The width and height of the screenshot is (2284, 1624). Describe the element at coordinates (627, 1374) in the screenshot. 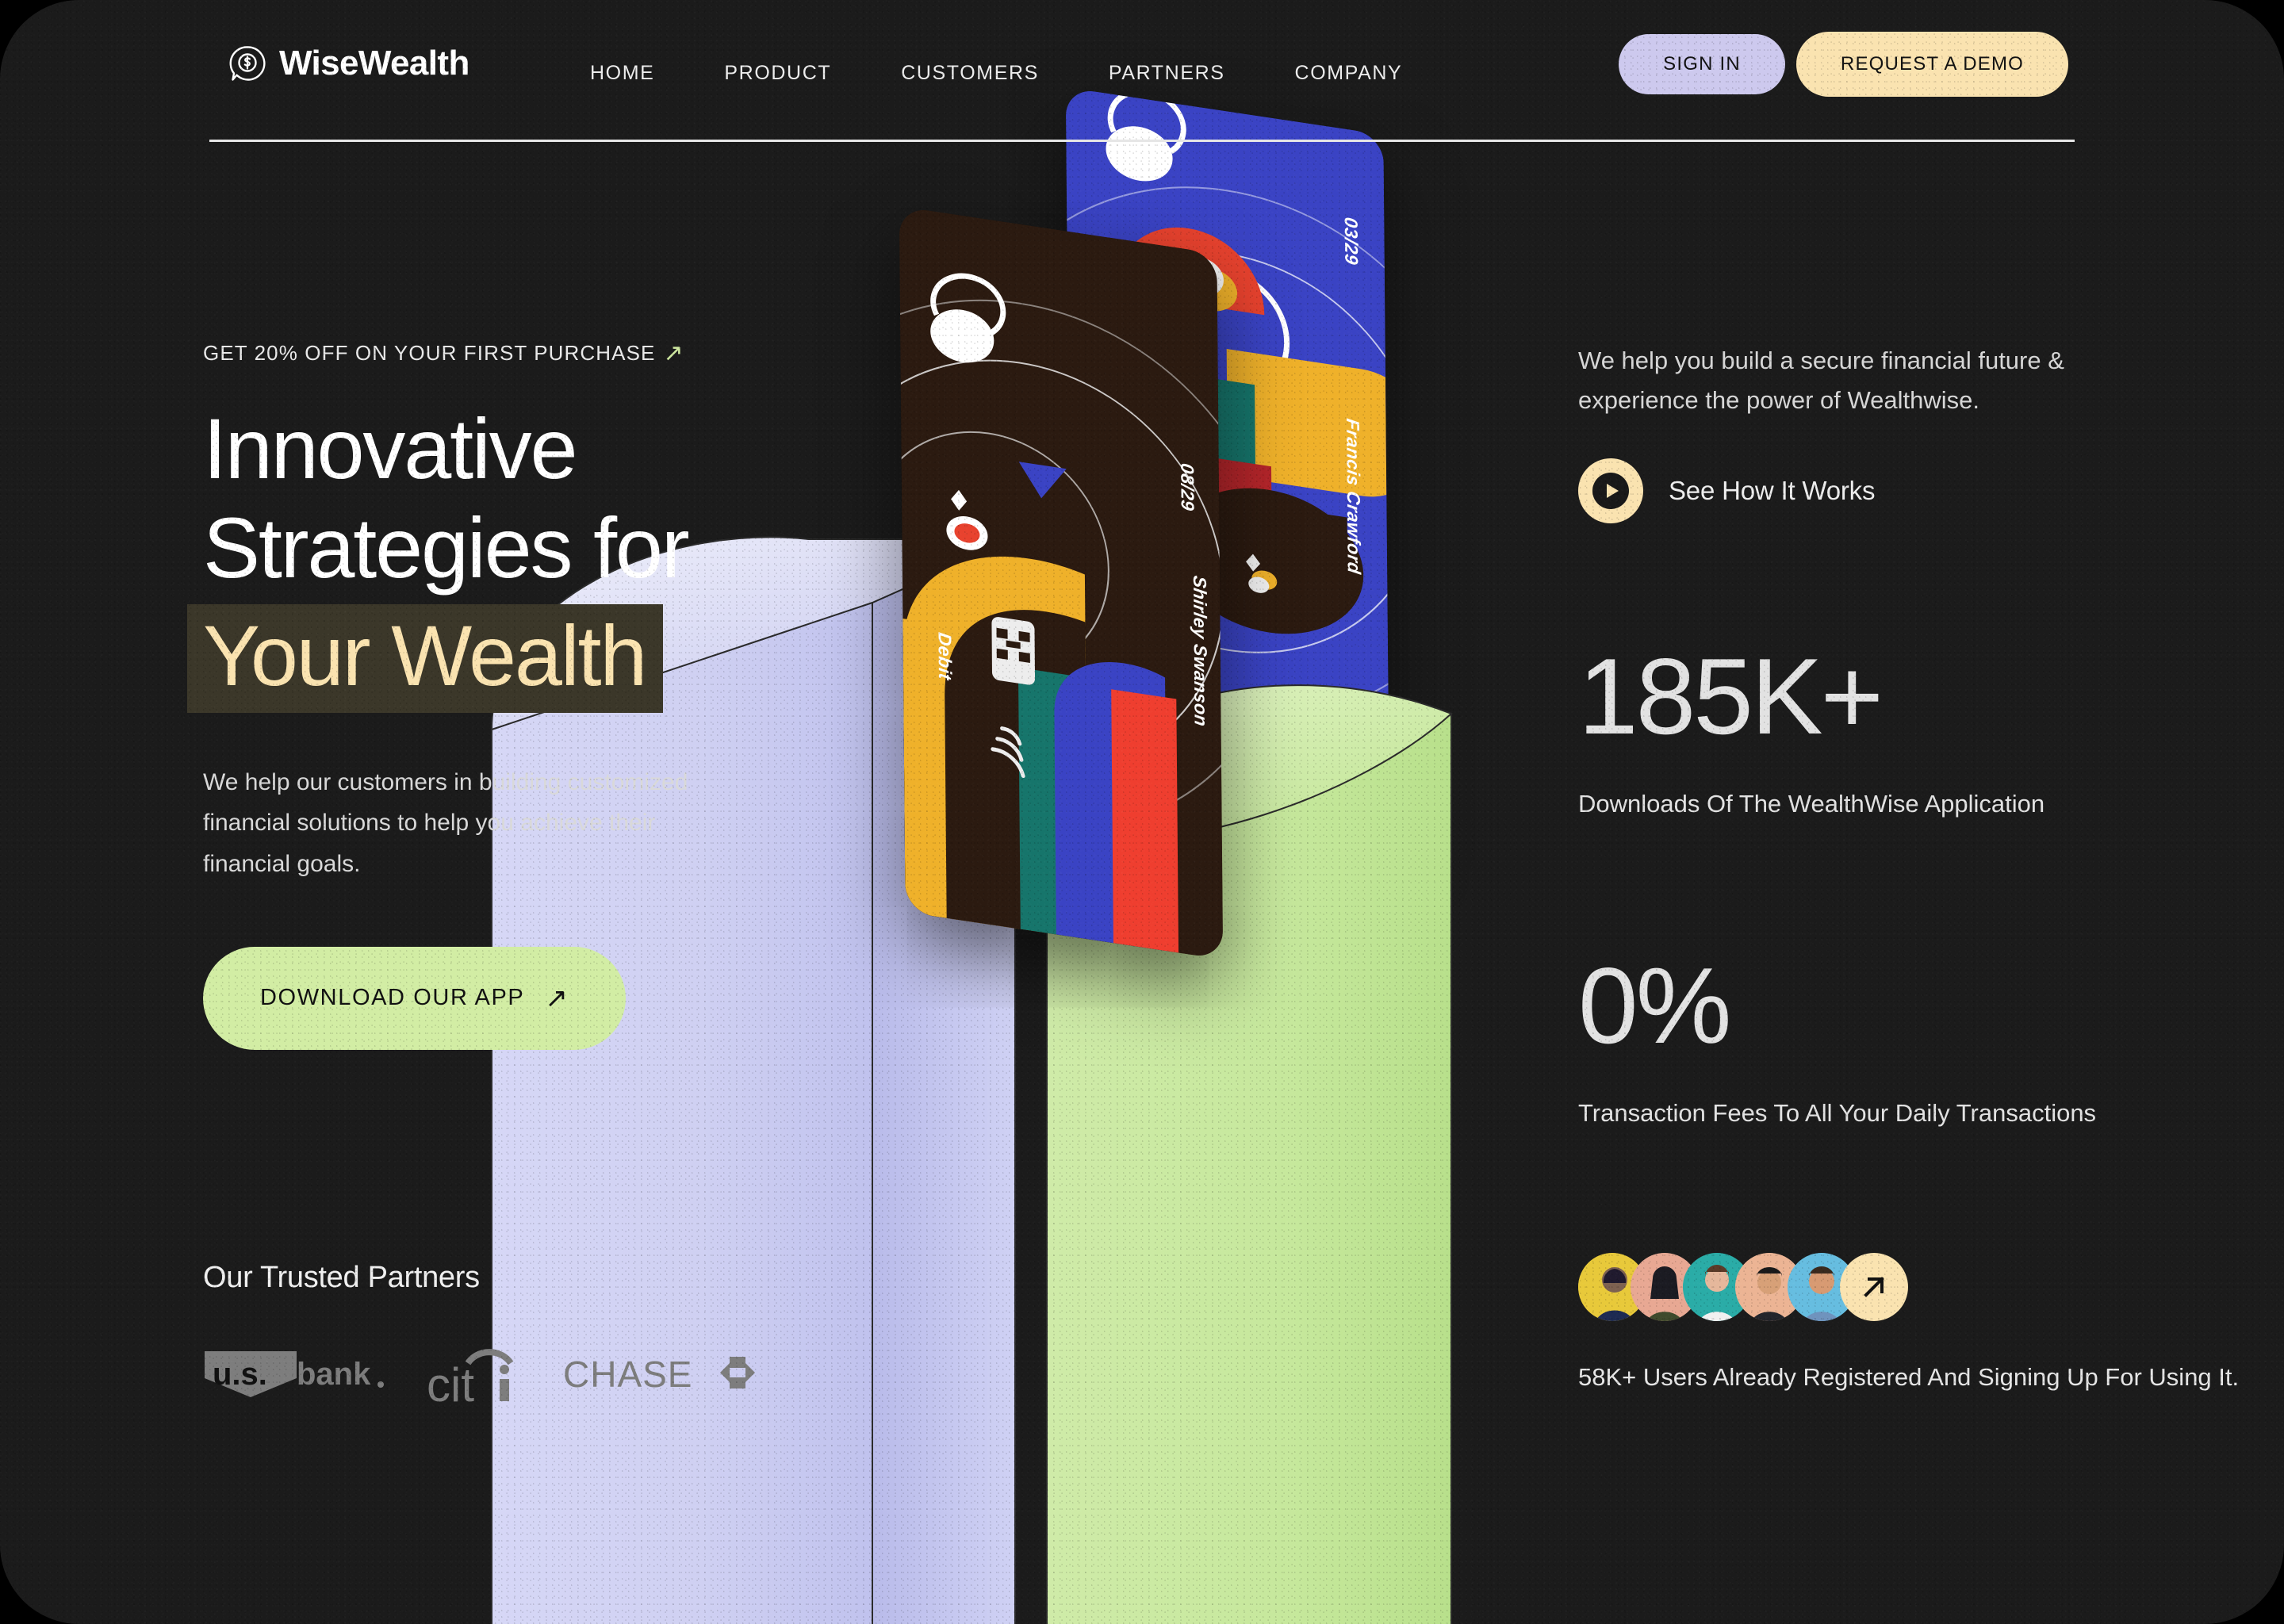

I see `svg-text: CHASE` at that location.